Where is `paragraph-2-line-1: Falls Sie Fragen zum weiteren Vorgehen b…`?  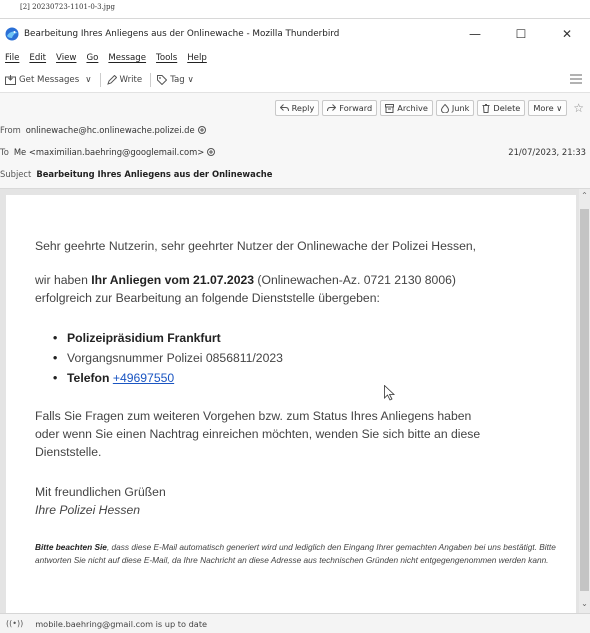
paragraph-2-line-1: Falls Sie Fragen zum weiteren Vorgehen b… is located at coordinates (253, 416).